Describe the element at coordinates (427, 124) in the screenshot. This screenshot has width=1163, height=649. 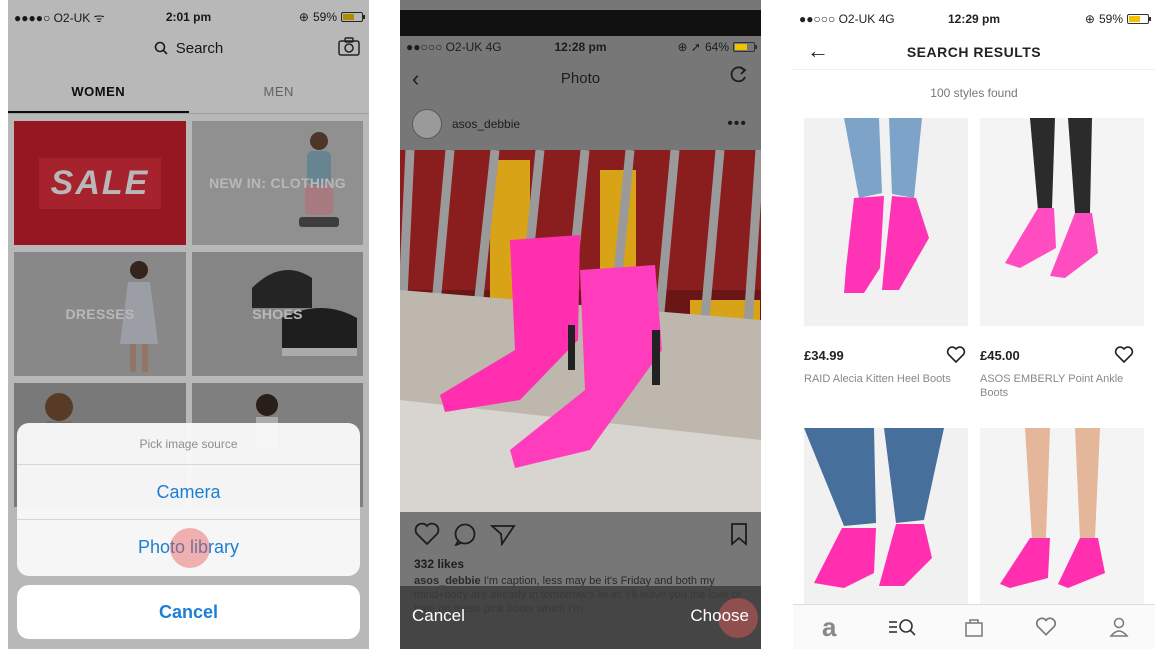
I see `avatar` at that location.